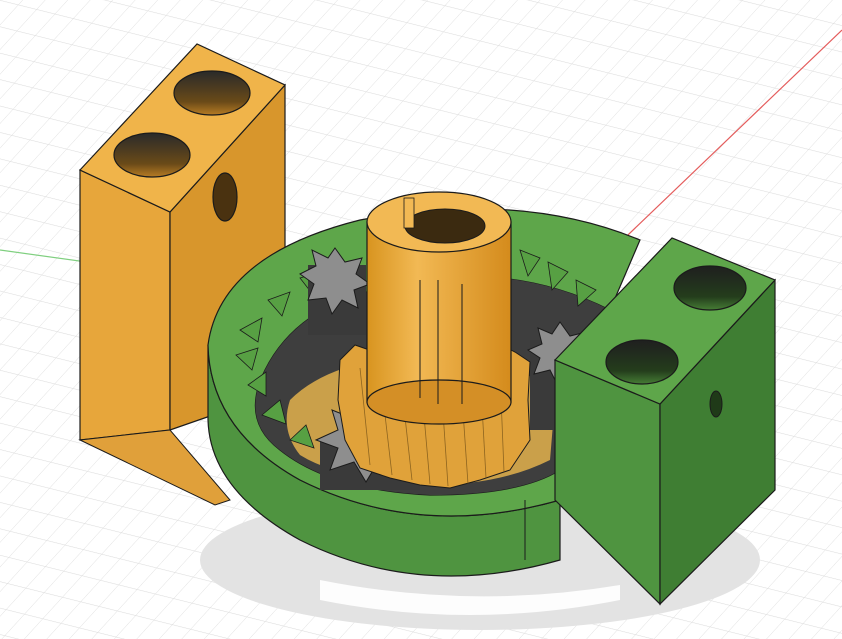 This screenshot has width=842, height=639. Describe the element at coordinates (439, 402) in the screenshot. I see `center-pin-bottom` at that location.